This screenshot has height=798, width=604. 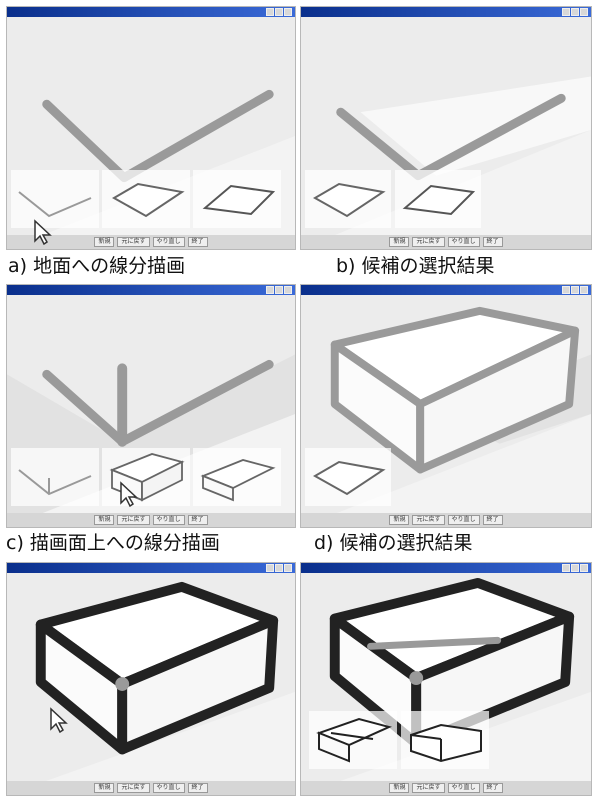 I want to click on panel-c-window: 新規 元に戻す やり直し 終了, so click(x=151, y=406).